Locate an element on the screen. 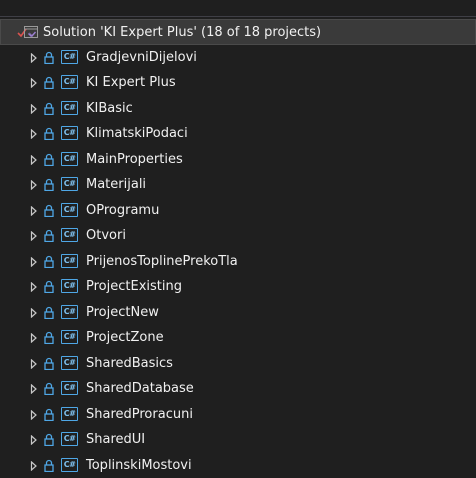 This screenshot has height=478, width=476. panel-top-edge is located at coordinates (238, 8).